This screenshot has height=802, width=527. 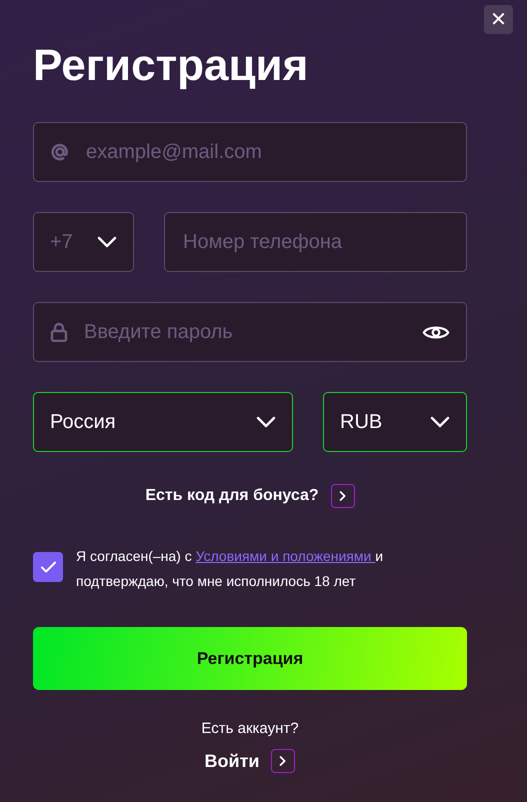 What do you see at coordinates (267, 152) in the screenshot?
I see `email-input: example@mail.com` at bounding box center [267, 152].